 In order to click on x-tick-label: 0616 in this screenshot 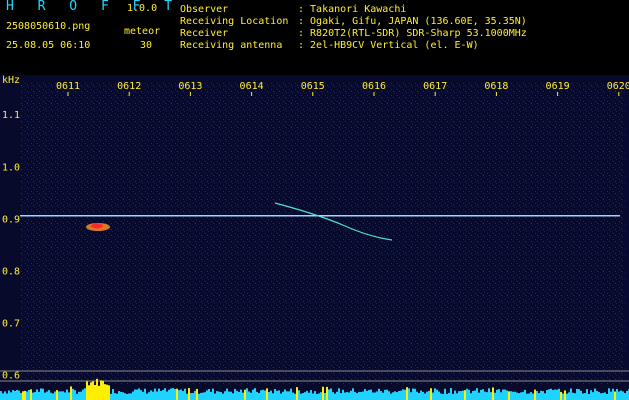, I will do `click(374, 86)`.